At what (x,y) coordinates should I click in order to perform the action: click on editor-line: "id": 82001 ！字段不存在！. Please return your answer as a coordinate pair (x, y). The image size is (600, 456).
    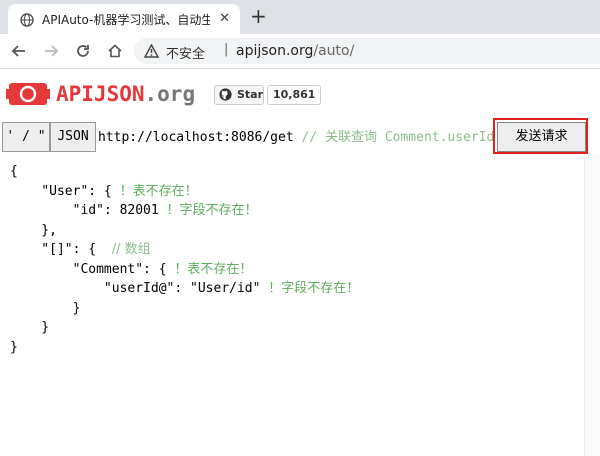
    Looking at the image, I should click on (184, 211).